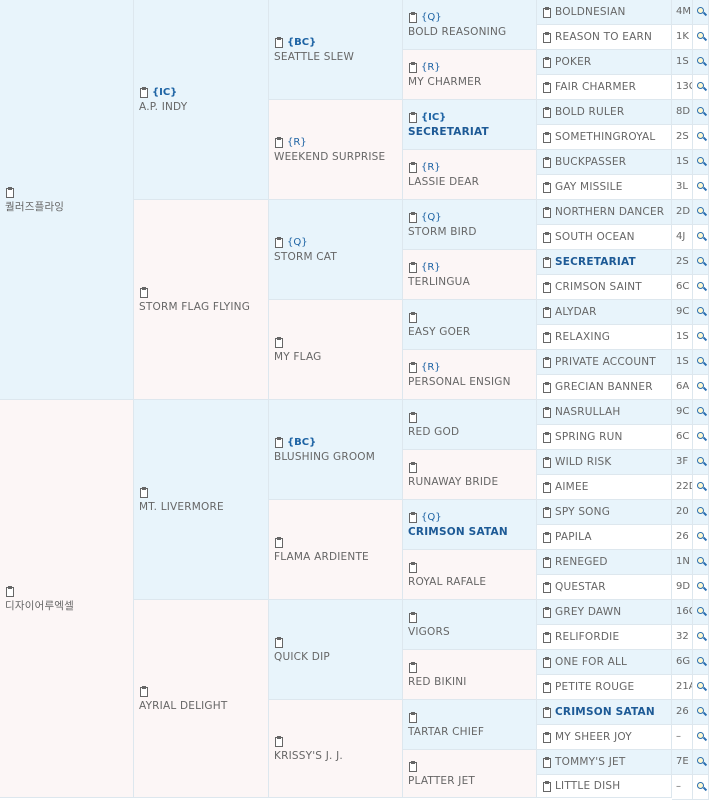 The height and width of the screenshot is (800, 709). Describe the element at coordinates (336, 557) in the screenshot. I see `horse-name: FLAMA ARDIENTE` at that location.